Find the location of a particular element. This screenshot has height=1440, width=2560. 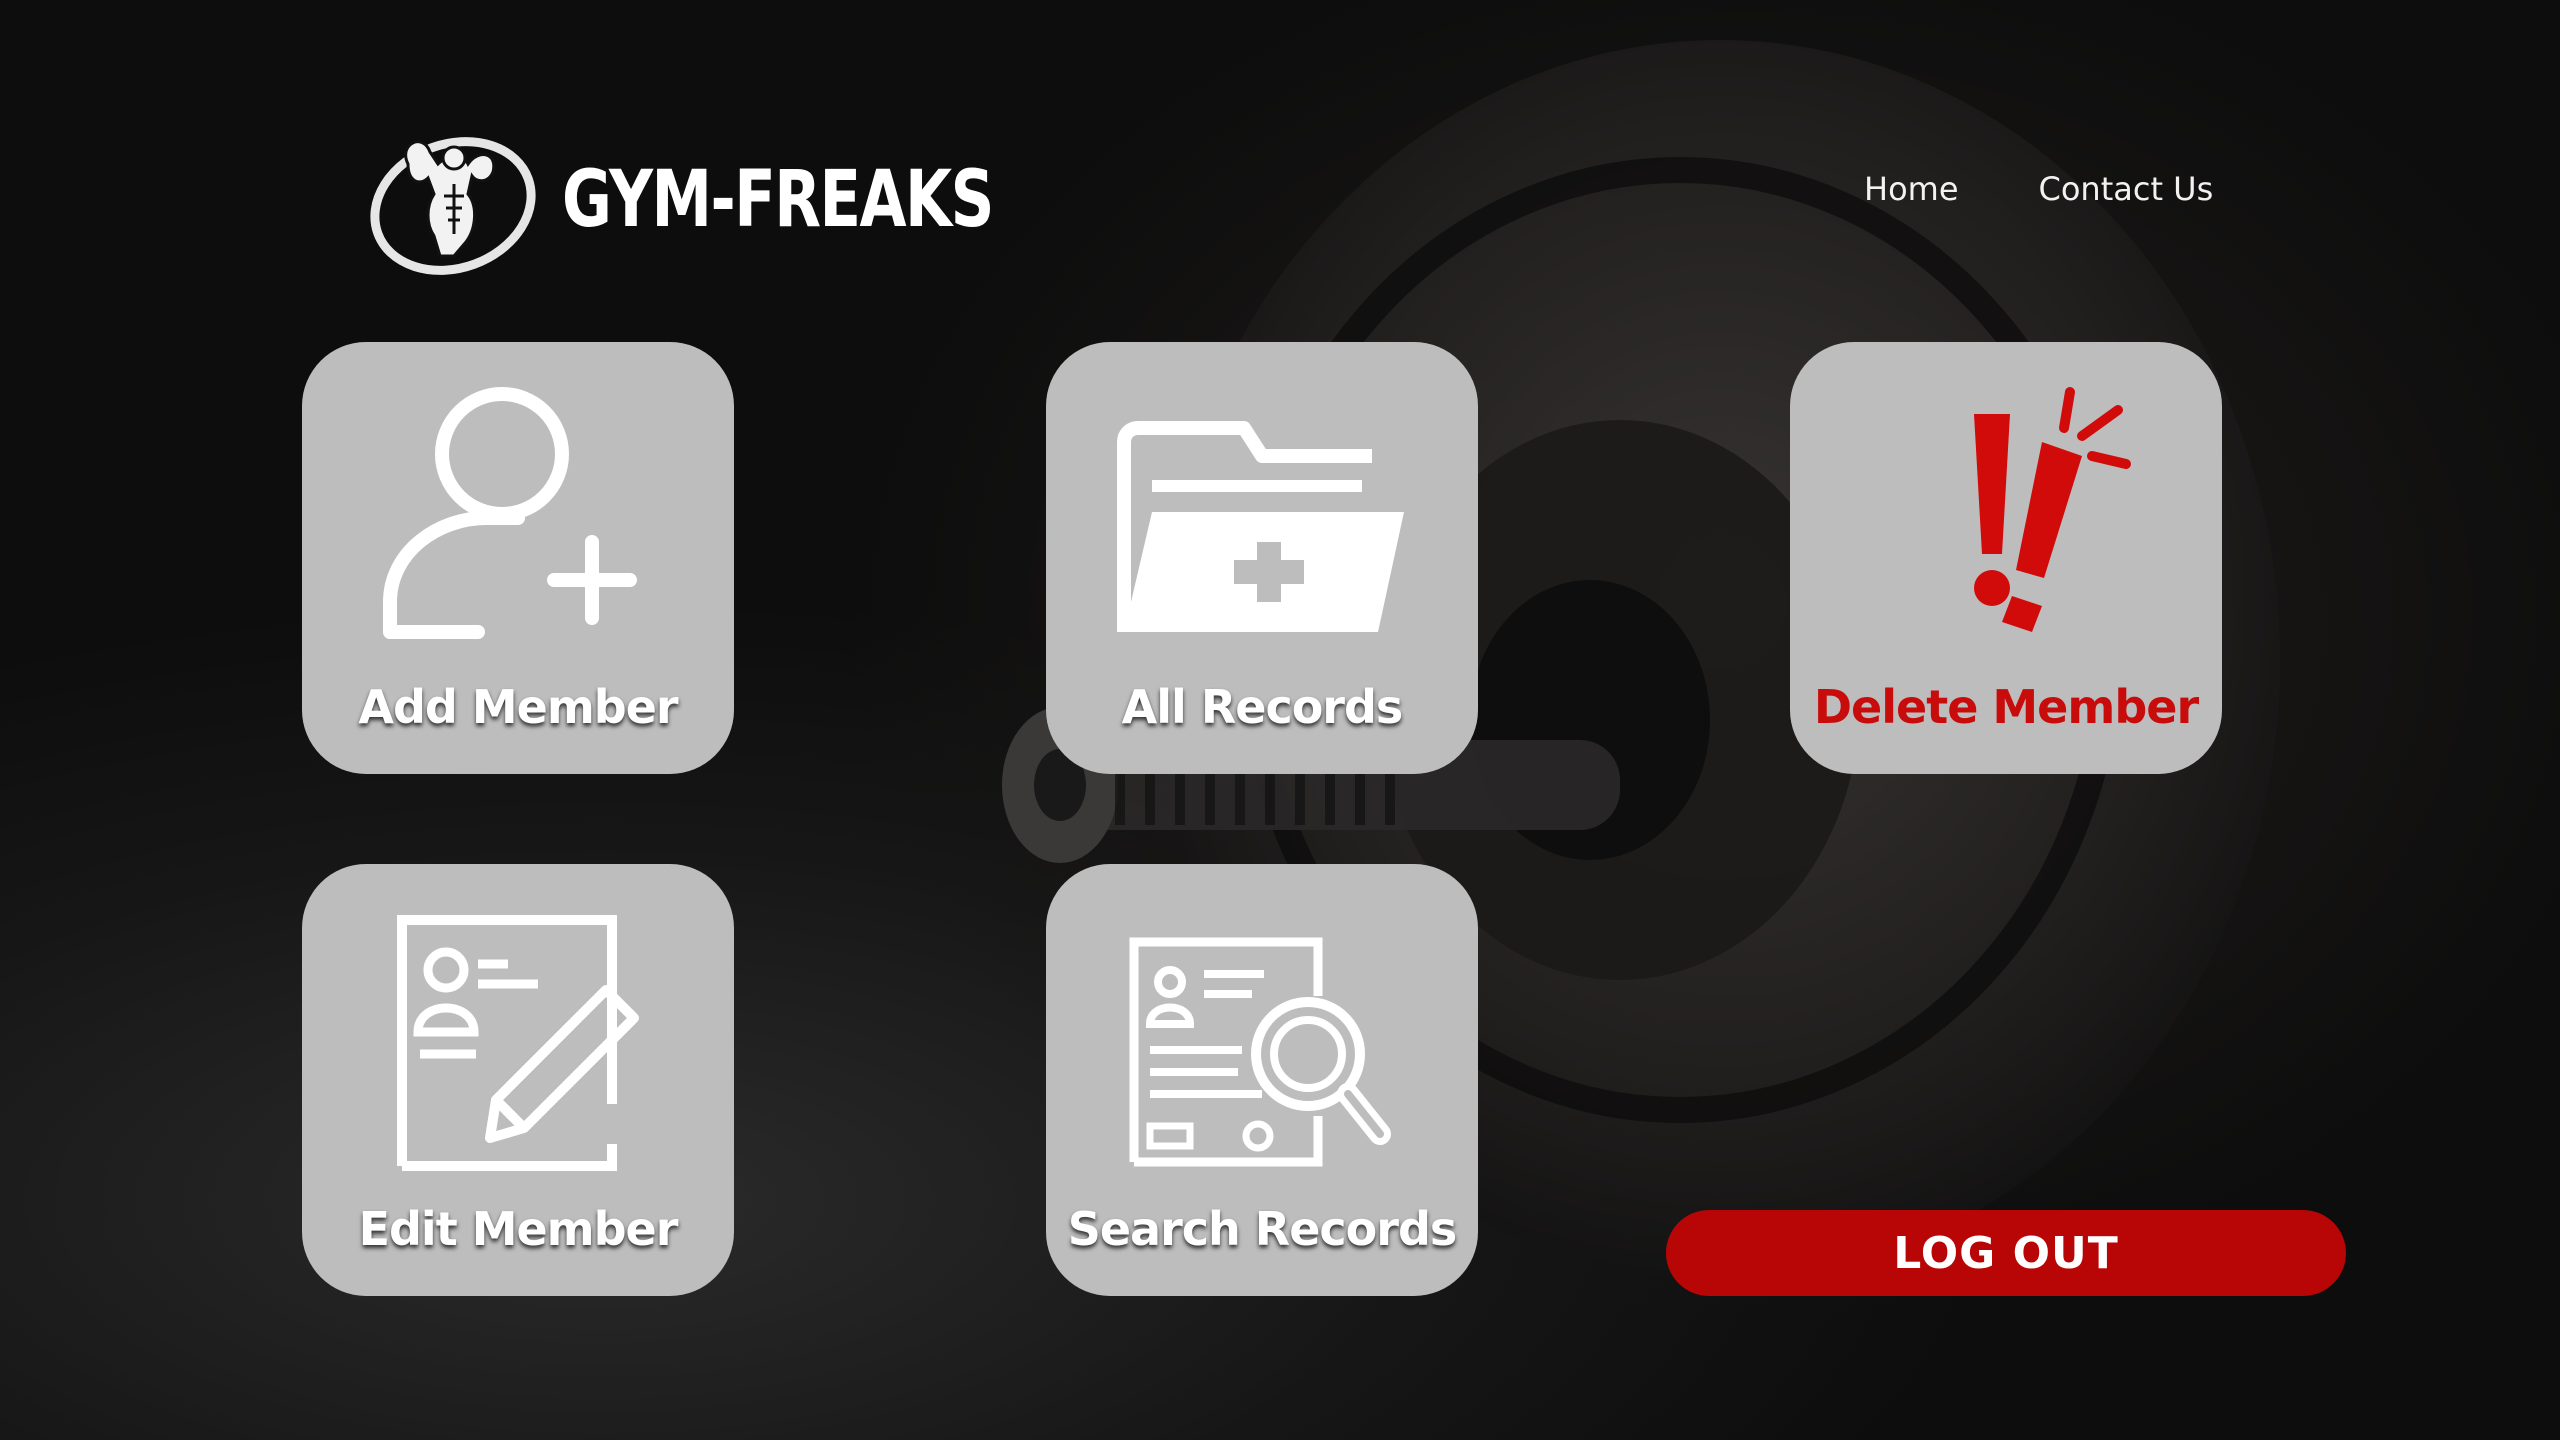

delete-member-label: Delete Member is located at coordinates (2006, 707).